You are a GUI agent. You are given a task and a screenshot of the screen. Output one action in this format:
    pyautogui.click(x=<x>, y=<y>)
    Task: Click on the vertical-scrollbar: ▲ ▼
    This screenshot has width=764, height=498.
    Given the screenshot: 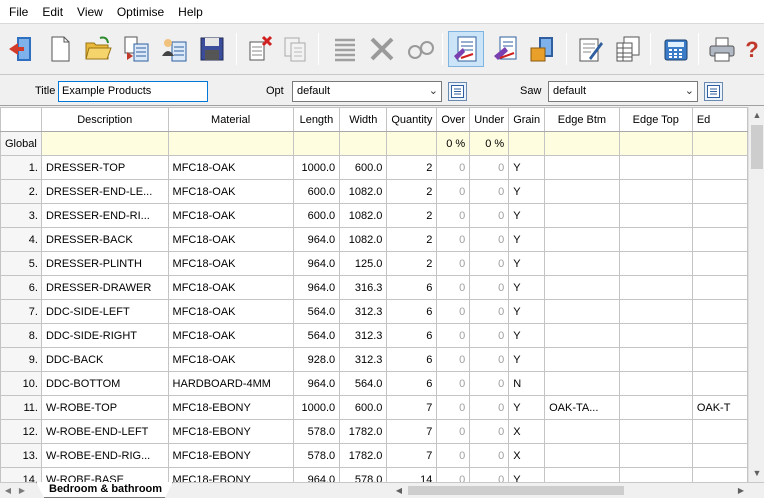 What is the action you would take?
    pyautogui.click(x=756, y=294)
    